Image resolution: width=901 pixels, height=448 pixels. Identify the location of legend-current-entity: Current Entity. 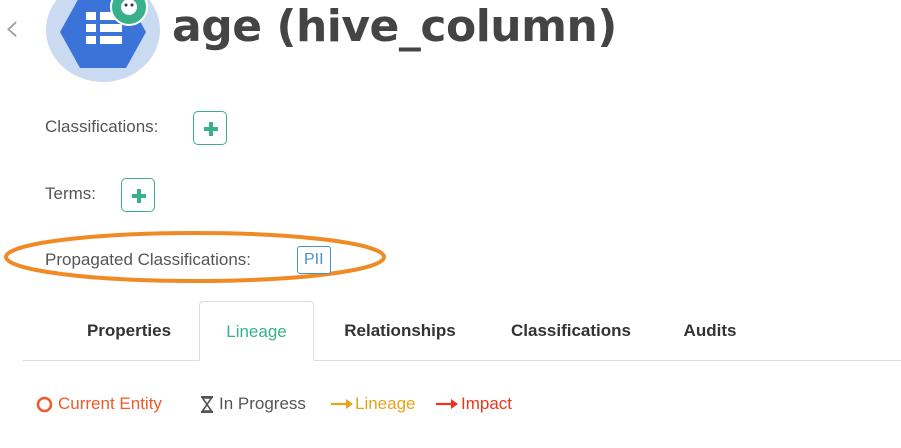
(110, 403).